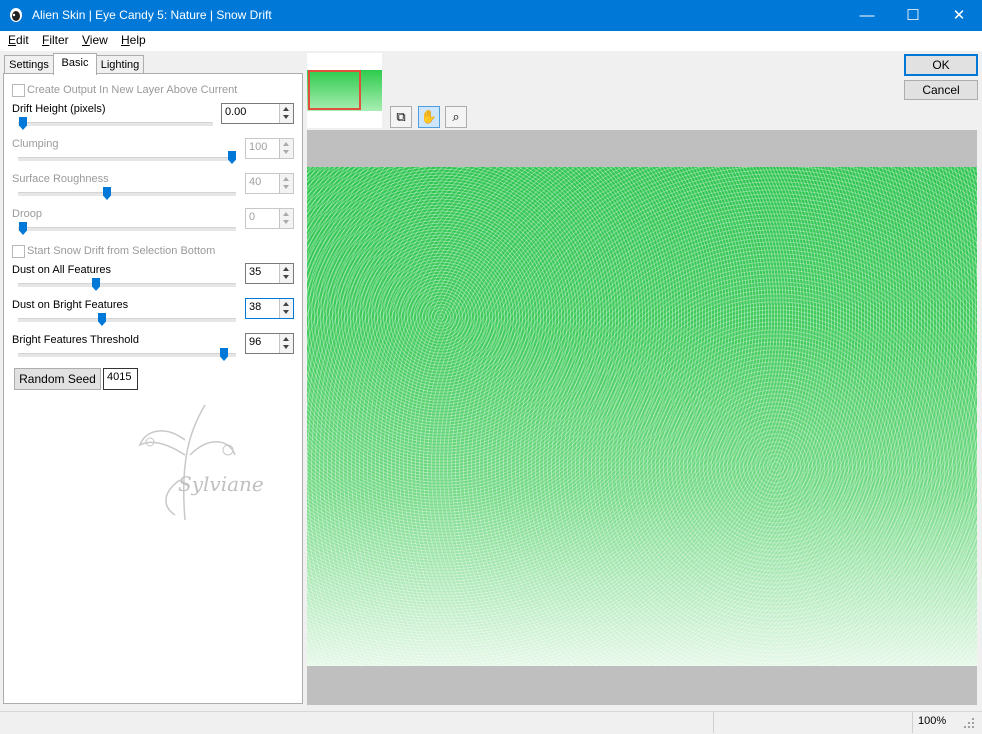 This screenshot has width=982, height=734. What do you see at coordinates (959, 15) in the screenshot?
I see `close-button: ✕` at bounding box center [959, 15].